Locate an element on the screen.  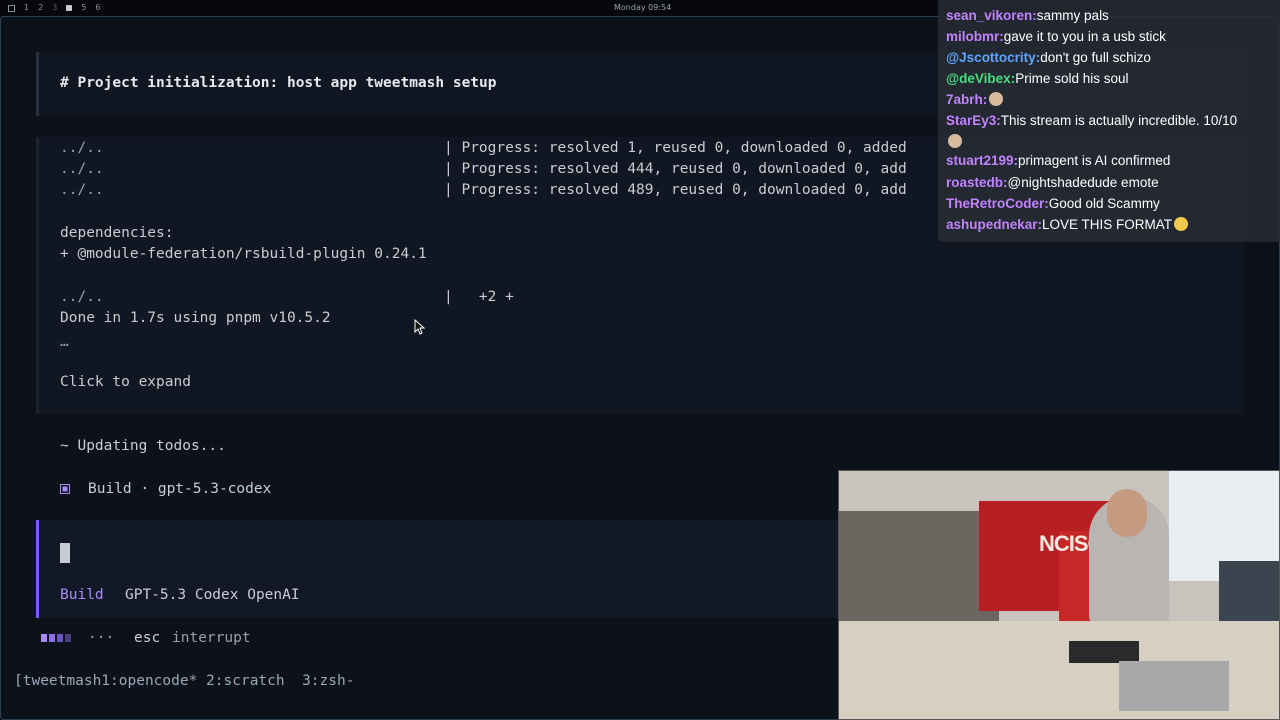
dependencies-label: dependencies: is located at coordinates (117, 233).